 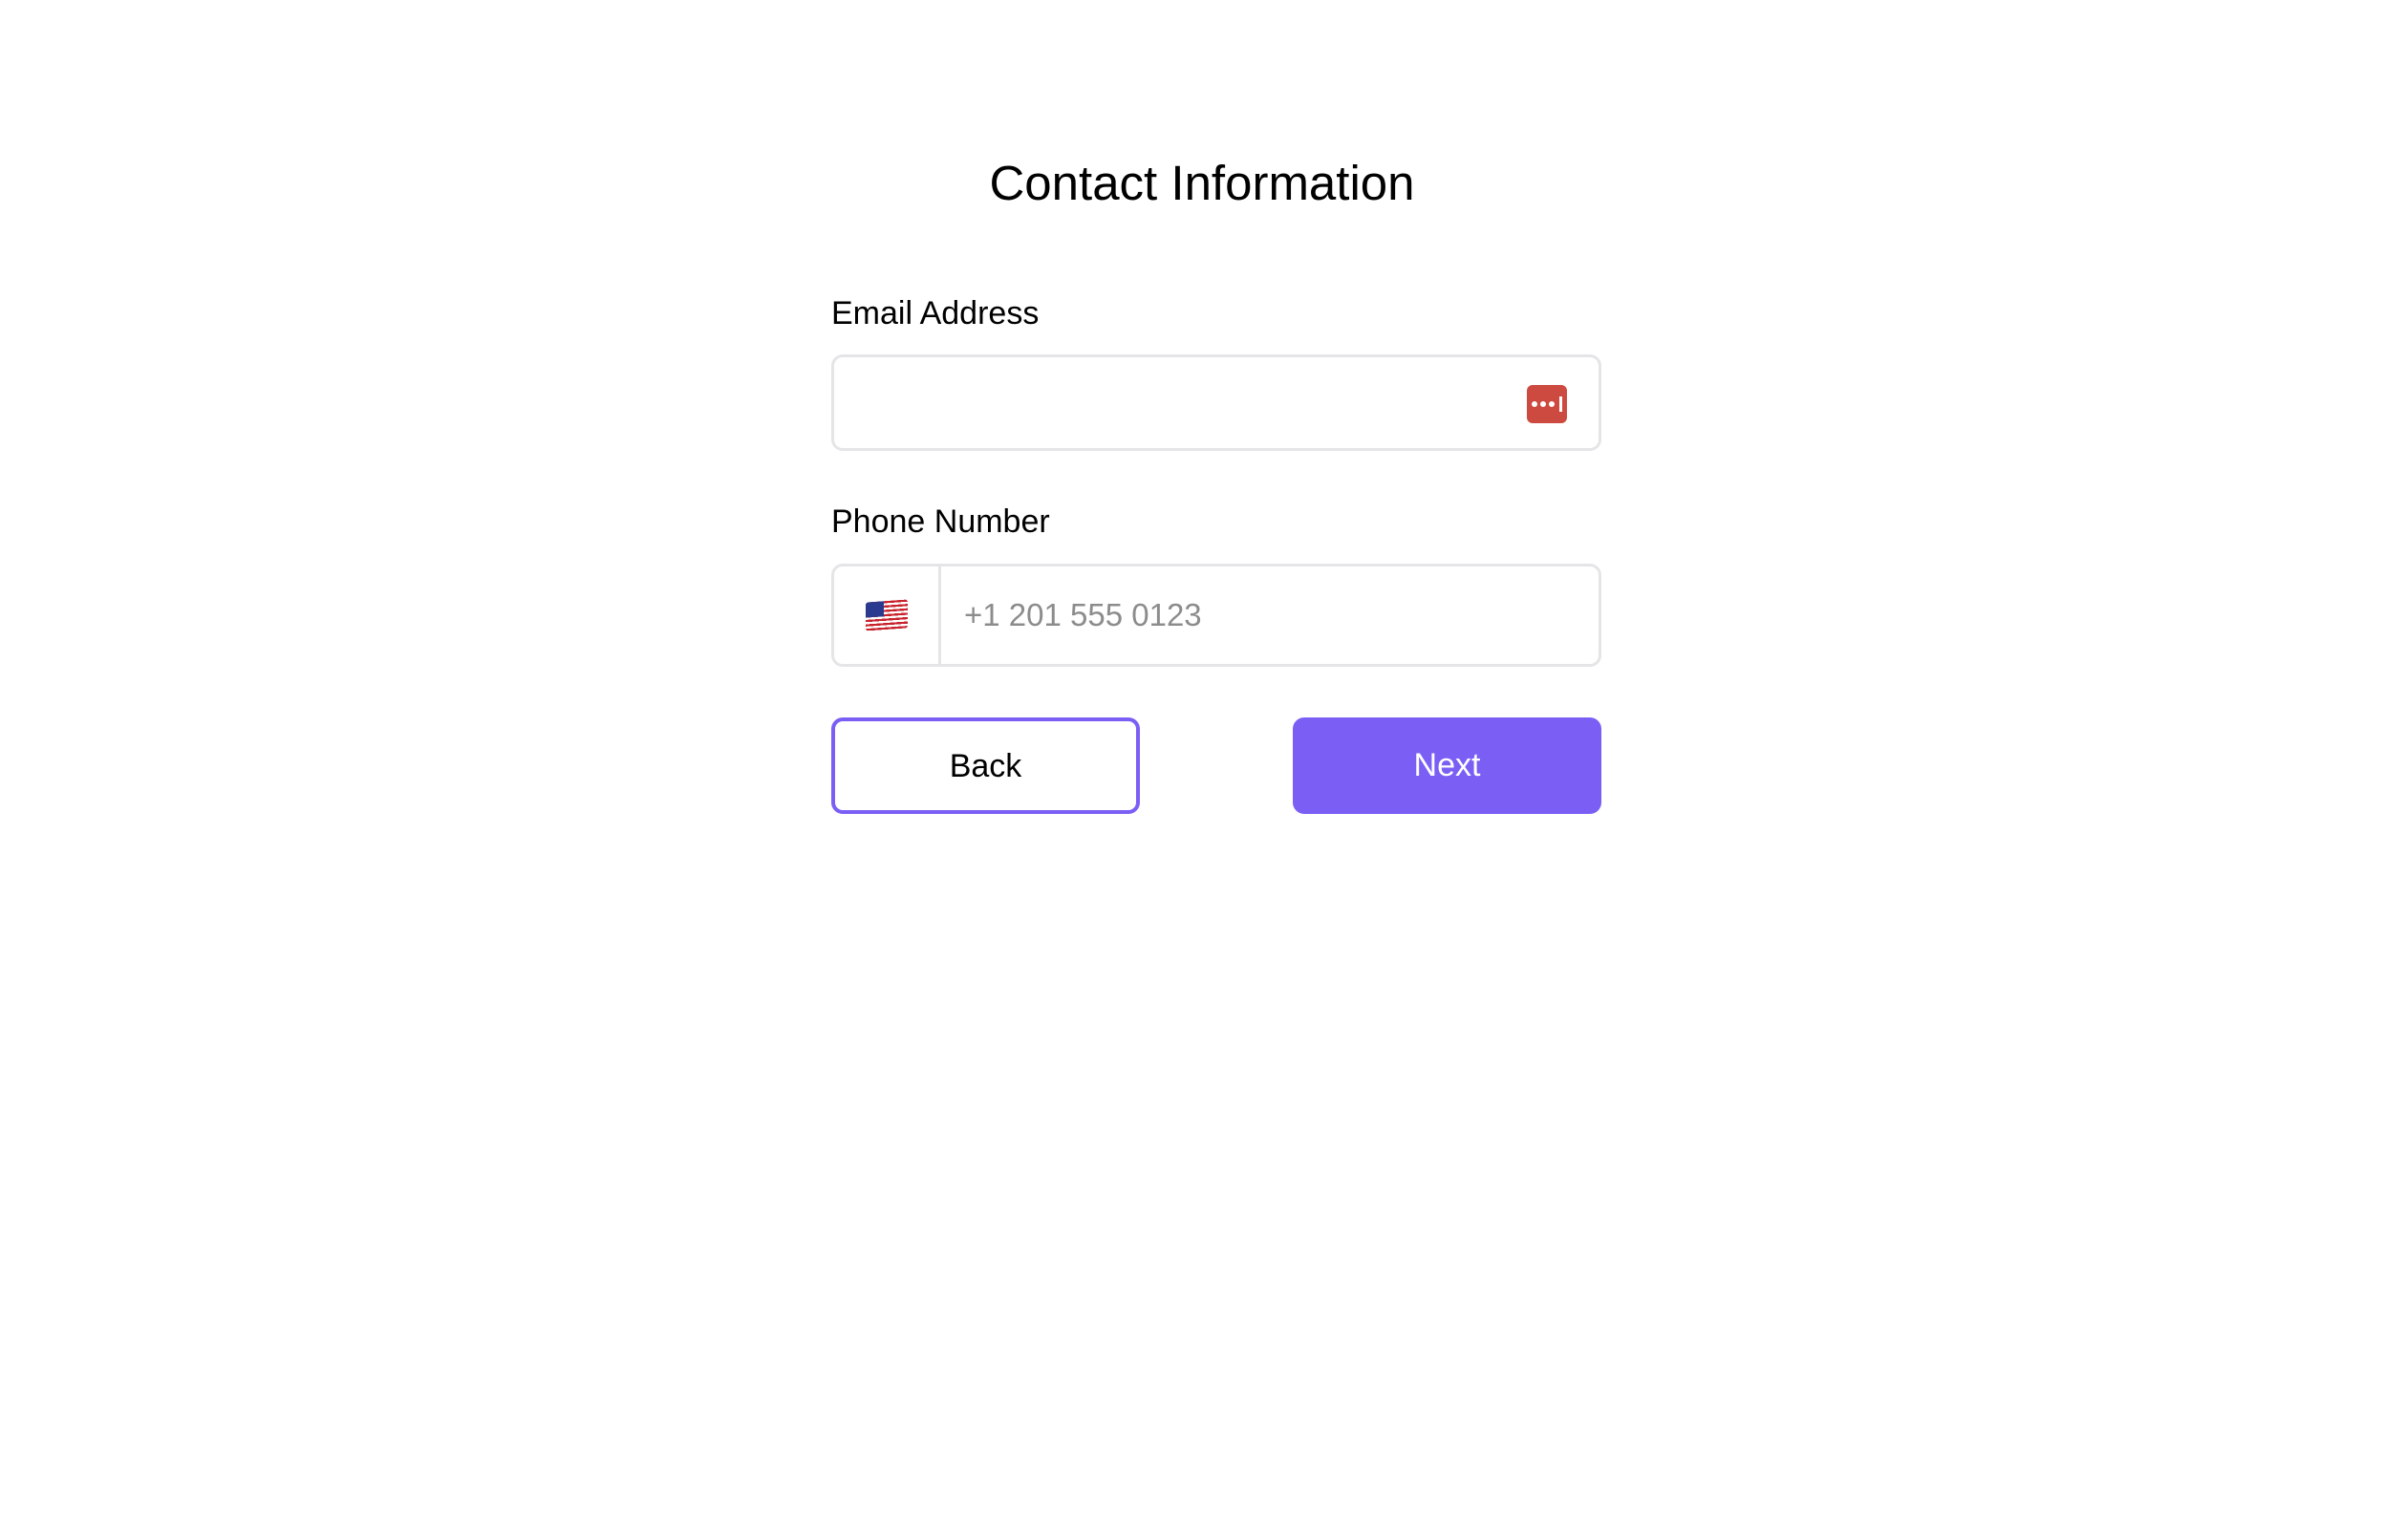 I want to click on back-button: Back, so click(x=985, y=765).